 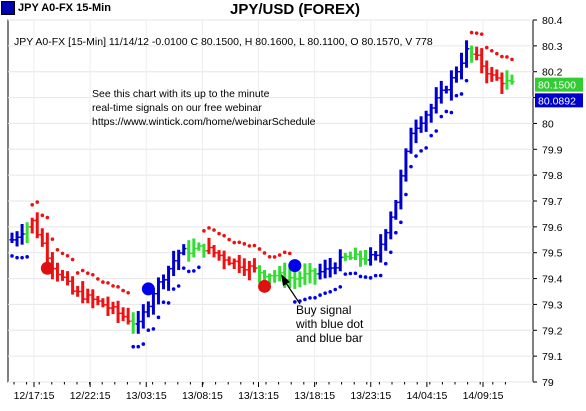 I want to click on annotation-line-2: with blue dot, so click(x=329, y=324).